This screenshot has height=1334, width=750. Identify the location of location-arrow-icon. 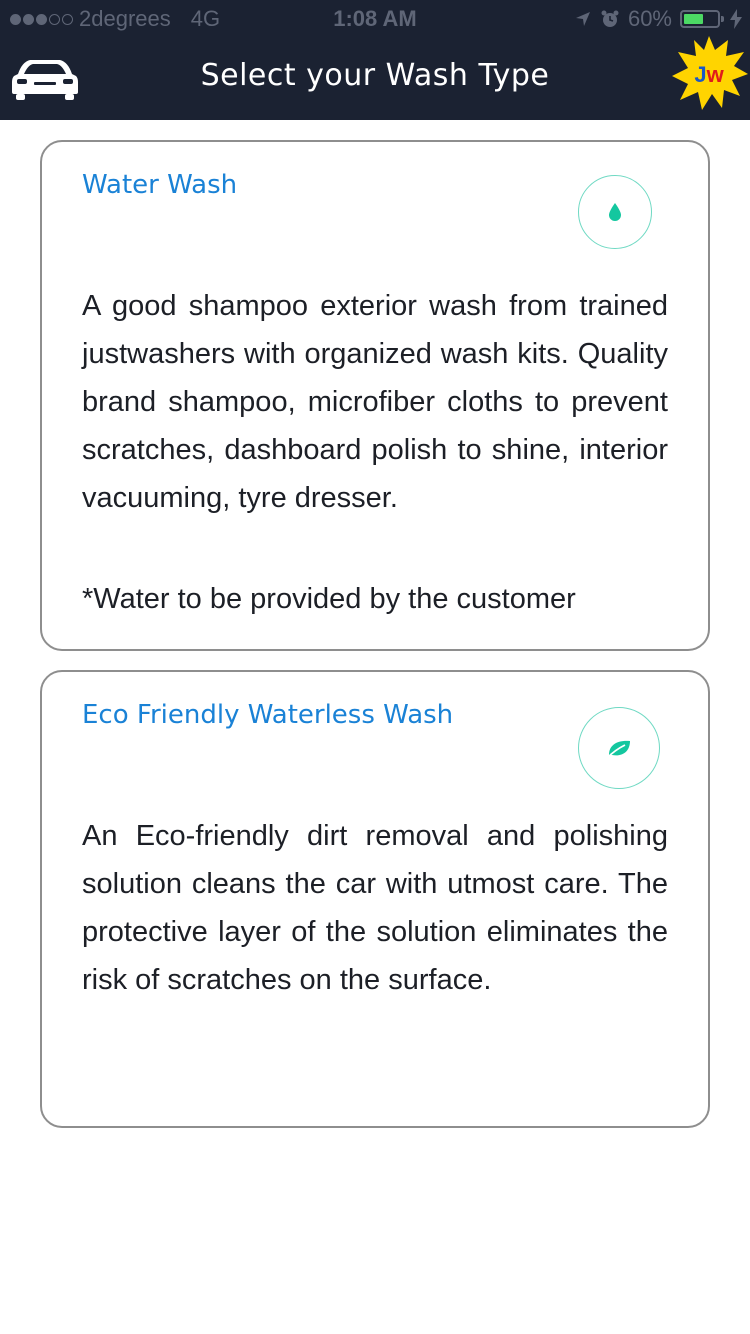
(582, 19).